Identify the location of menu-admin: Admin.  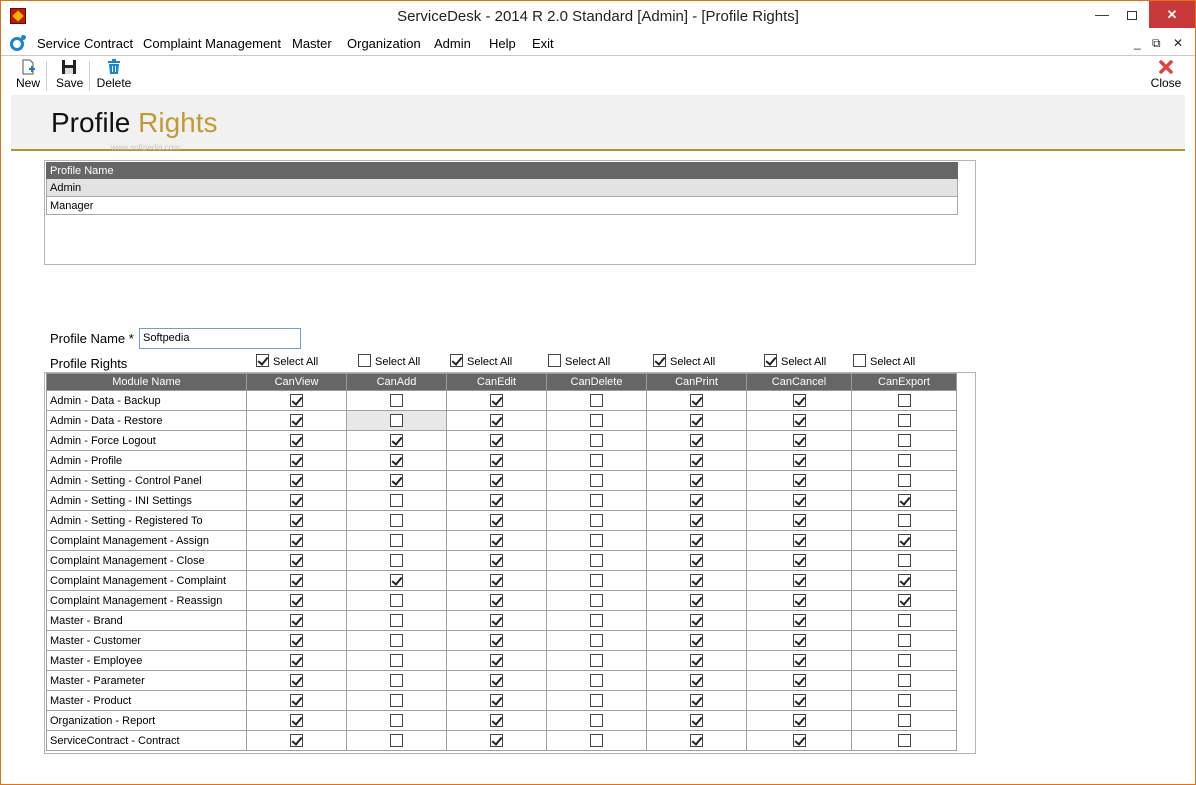
(452, 43).